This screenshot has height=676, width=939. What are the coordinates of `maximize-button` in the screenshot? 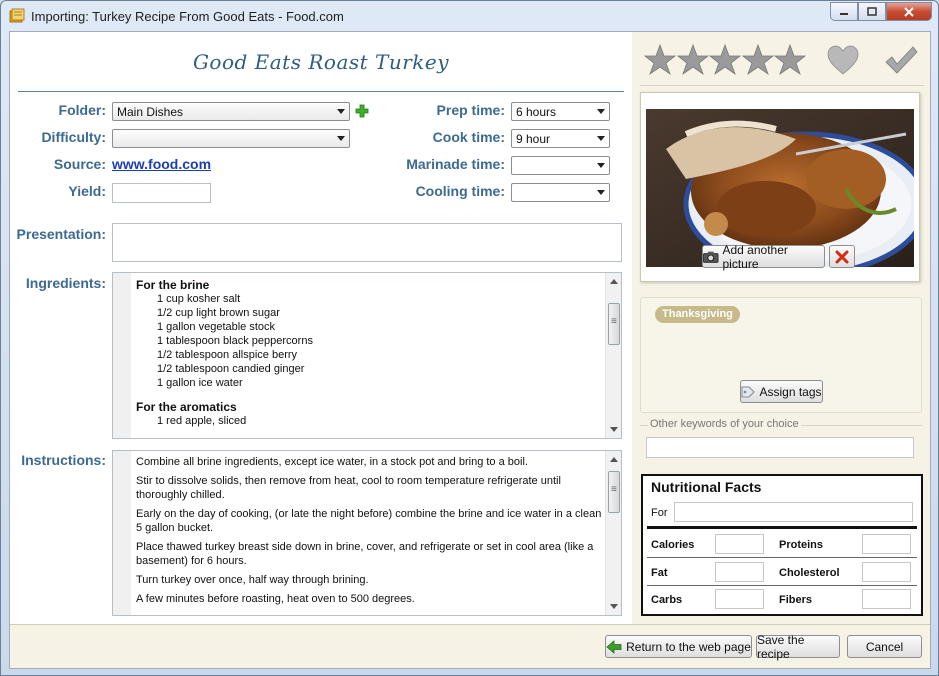 It's located at (872, 11).